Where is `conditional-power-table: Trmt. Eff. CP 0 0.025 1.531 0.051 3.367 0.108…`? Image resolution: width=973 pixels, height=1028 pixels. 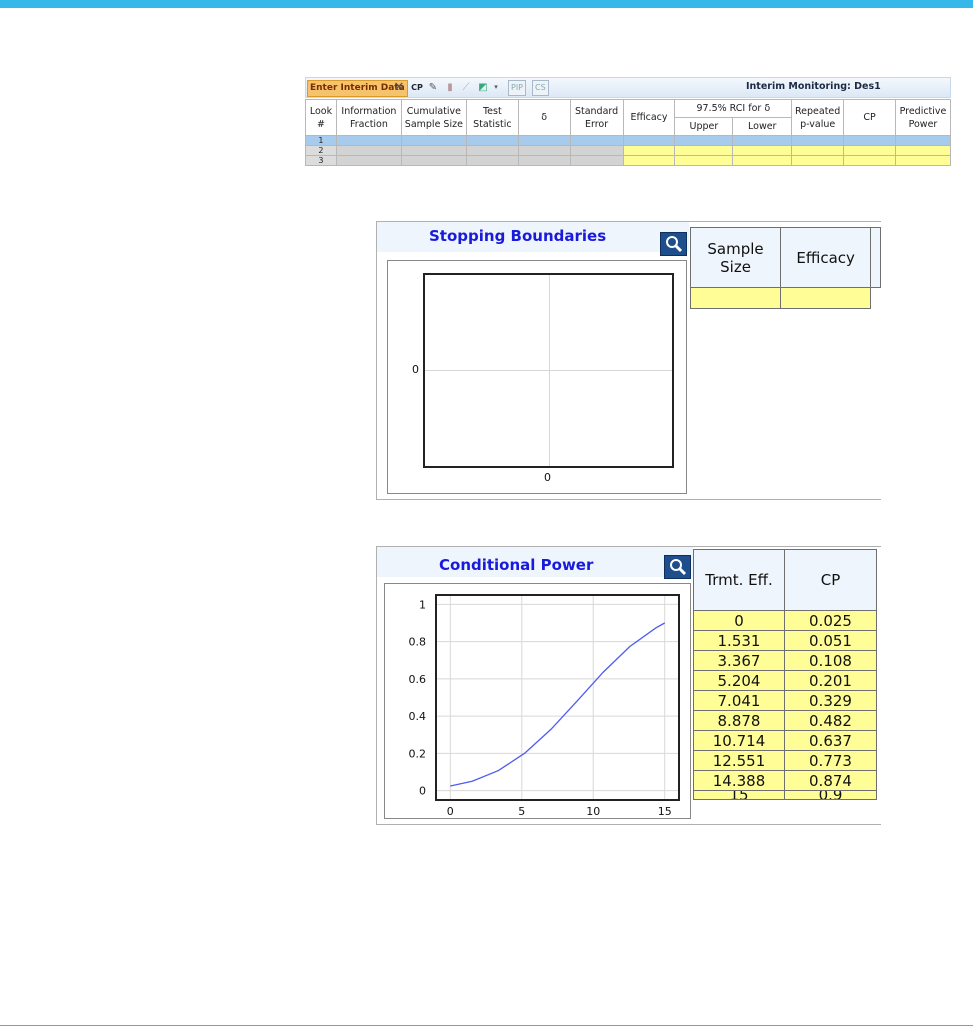
conditional-power-table: Trmt. Eff. CP 0 0.025 1.531 0.051 3.367 0.108… is located at coordinates (785, 674).